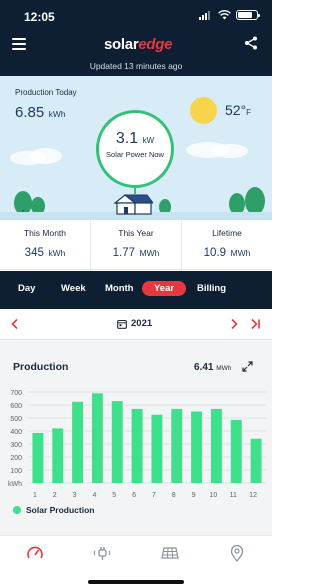 The image size is (320, 588). What do you see at coordinates (17, 510) in the screenshot?
I see `legend-swatch` at bounding box center [17, 510].